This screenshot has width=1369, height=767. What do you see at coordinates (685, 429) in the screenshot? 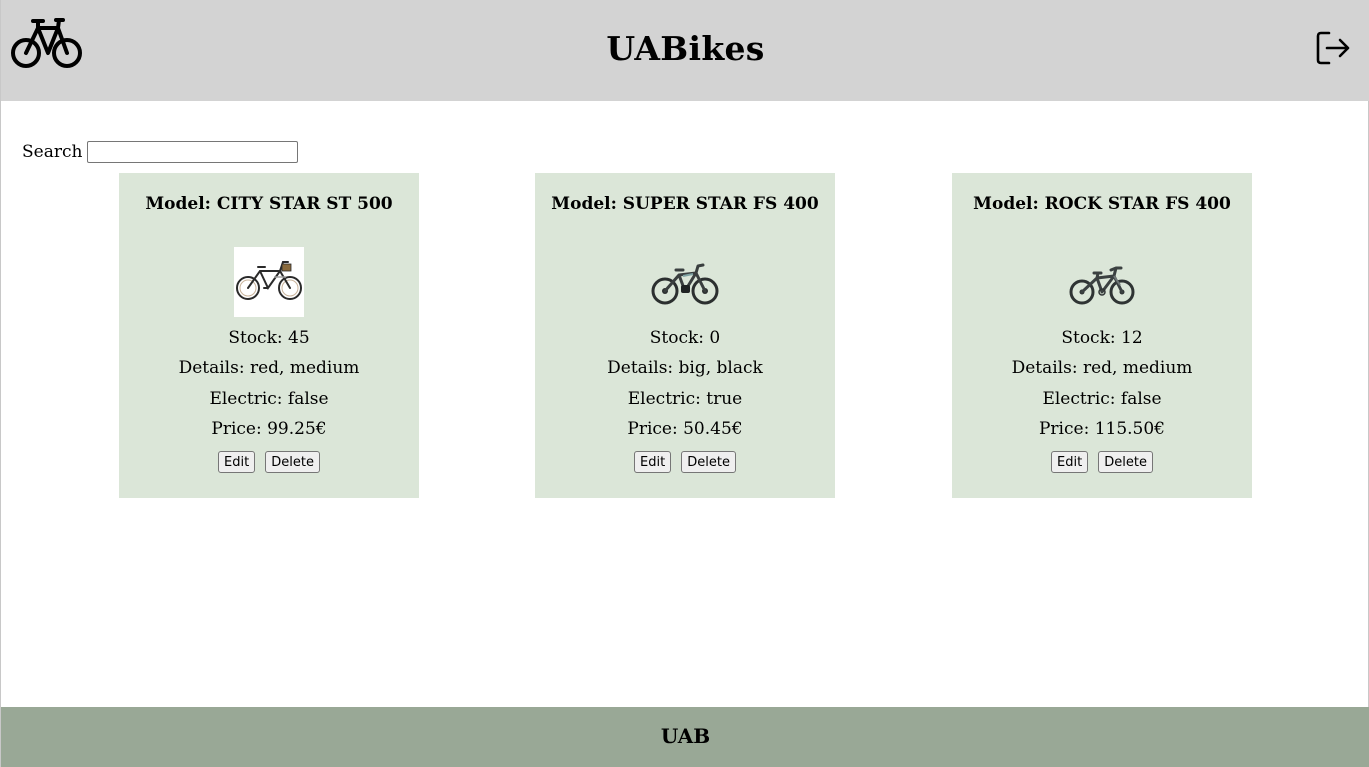
I see `bike-price: Price: 50.45€` at bounding box center [685, 429].